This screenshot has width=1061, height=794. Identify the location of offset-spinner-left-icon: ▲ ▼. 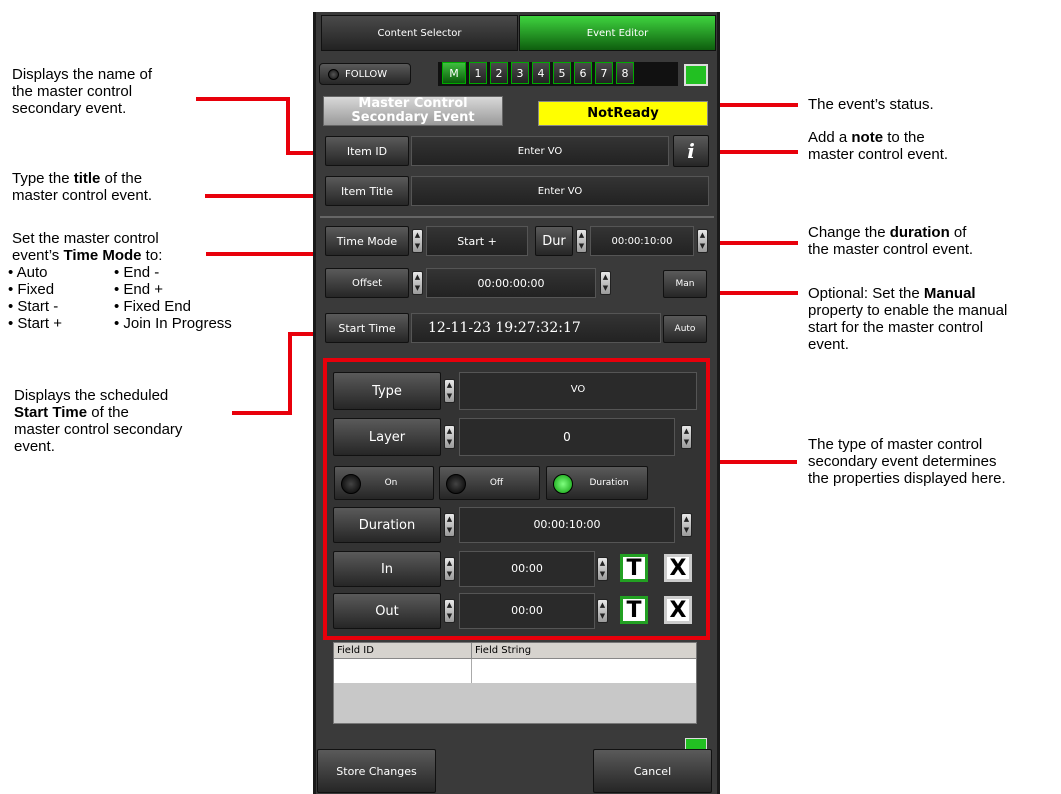
(417, 283).